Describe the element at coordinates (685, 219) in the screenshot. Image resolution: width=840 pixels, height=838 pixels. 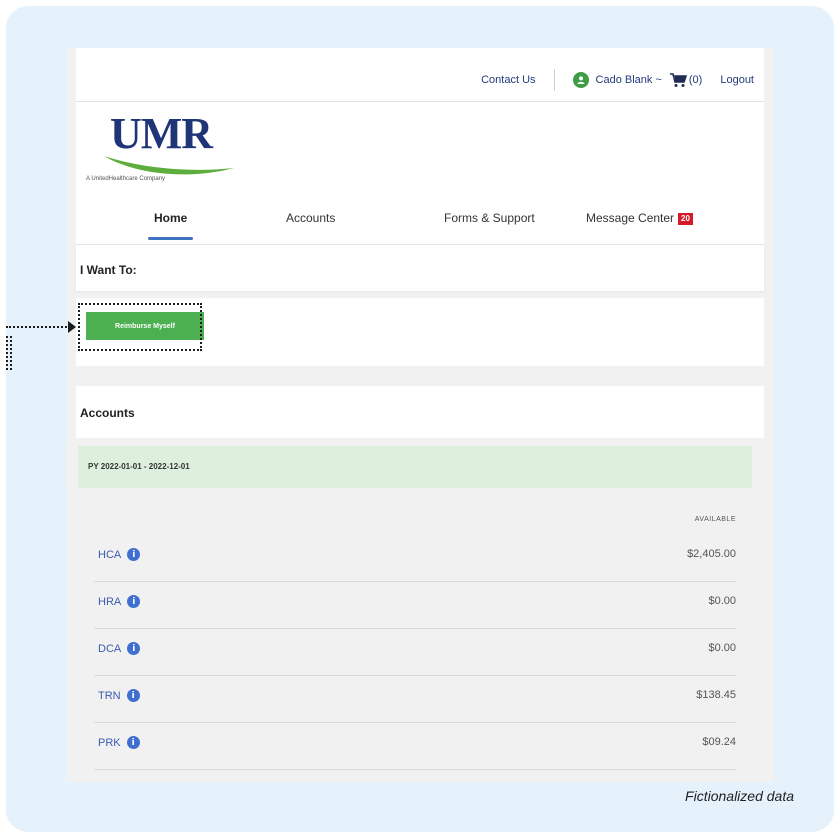
I see `message-count-badge: 20` at that location.